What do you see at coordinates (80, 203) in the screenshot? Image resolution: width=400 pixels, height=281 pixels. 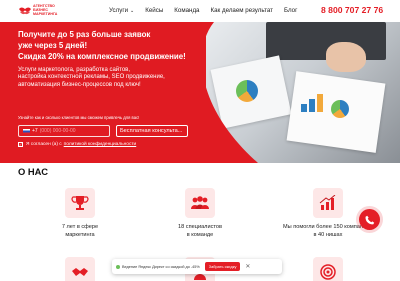 I see `trophy-icon` at bounding box center [80, 203].